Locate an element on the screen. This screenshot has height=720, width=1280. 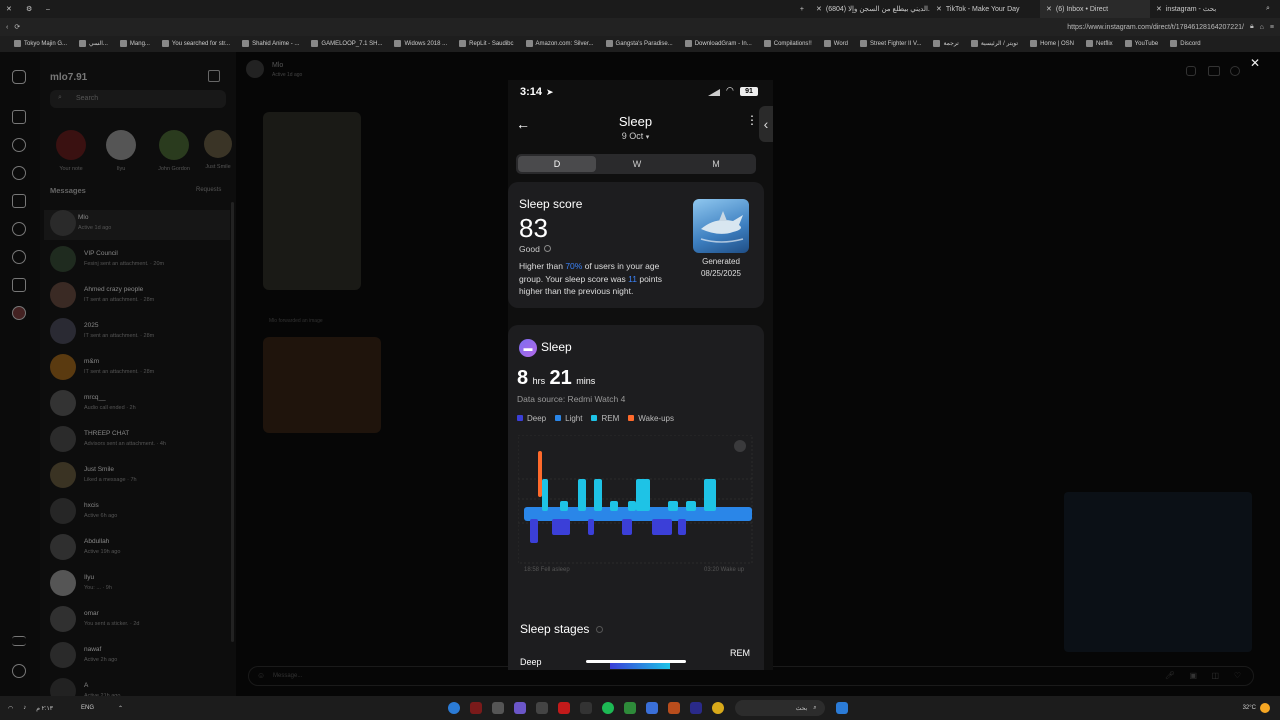
clock: ٢:١٣ م is located at coordinates (44, 708).